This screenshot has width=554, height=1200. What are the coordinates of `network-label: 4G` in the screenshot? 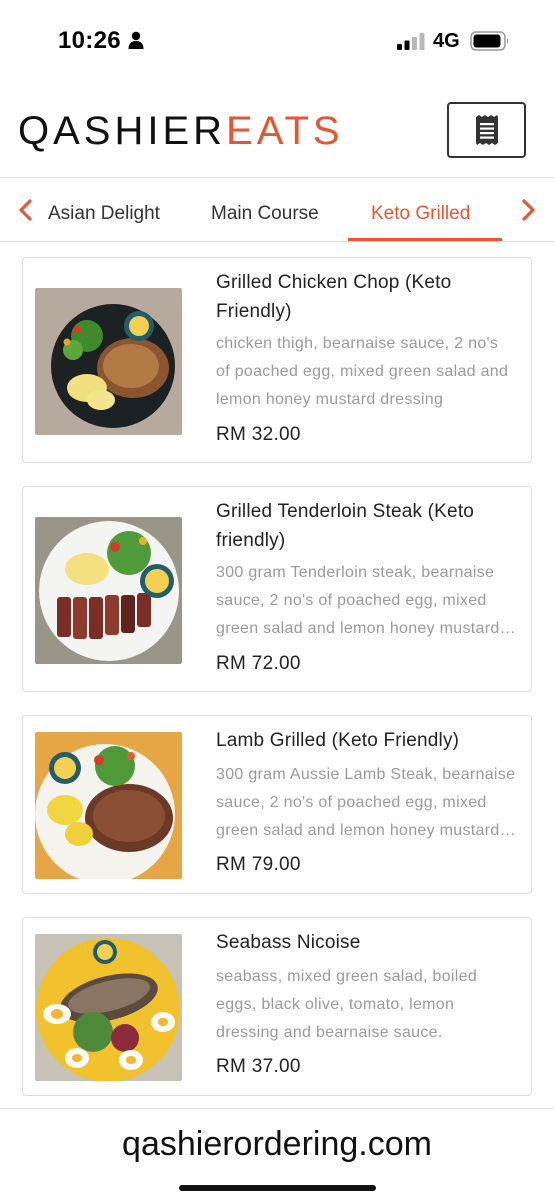 It's located at (446, 41).